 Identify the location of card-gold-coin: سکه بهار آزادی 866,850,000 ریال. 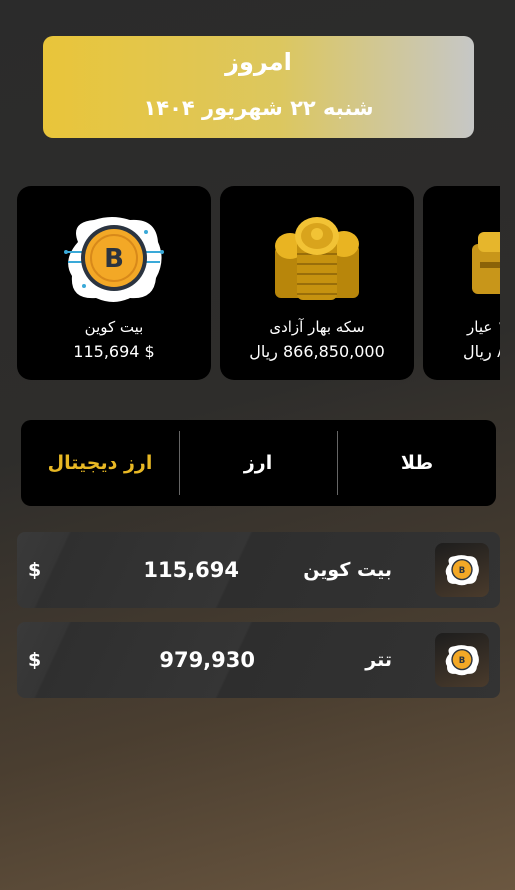
(317, 283).